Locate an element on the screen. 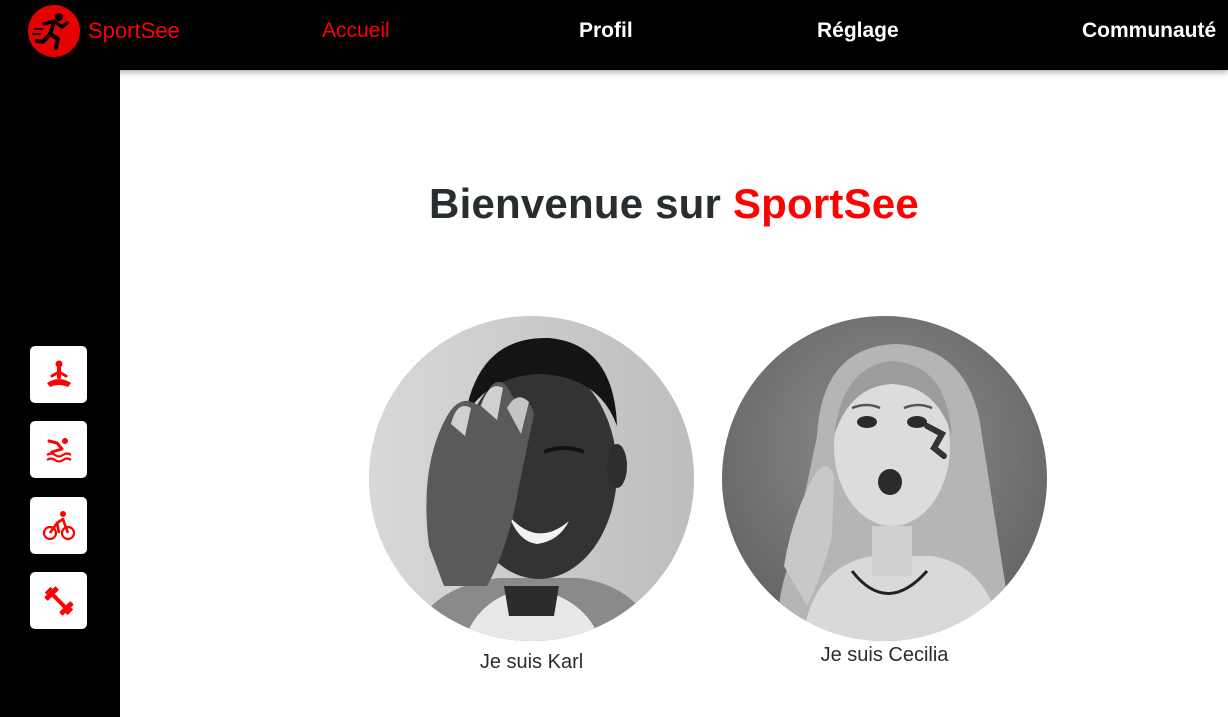 The image size is (1228, 717). nav-link-profil: Profil is located at coordinates (606, 31).